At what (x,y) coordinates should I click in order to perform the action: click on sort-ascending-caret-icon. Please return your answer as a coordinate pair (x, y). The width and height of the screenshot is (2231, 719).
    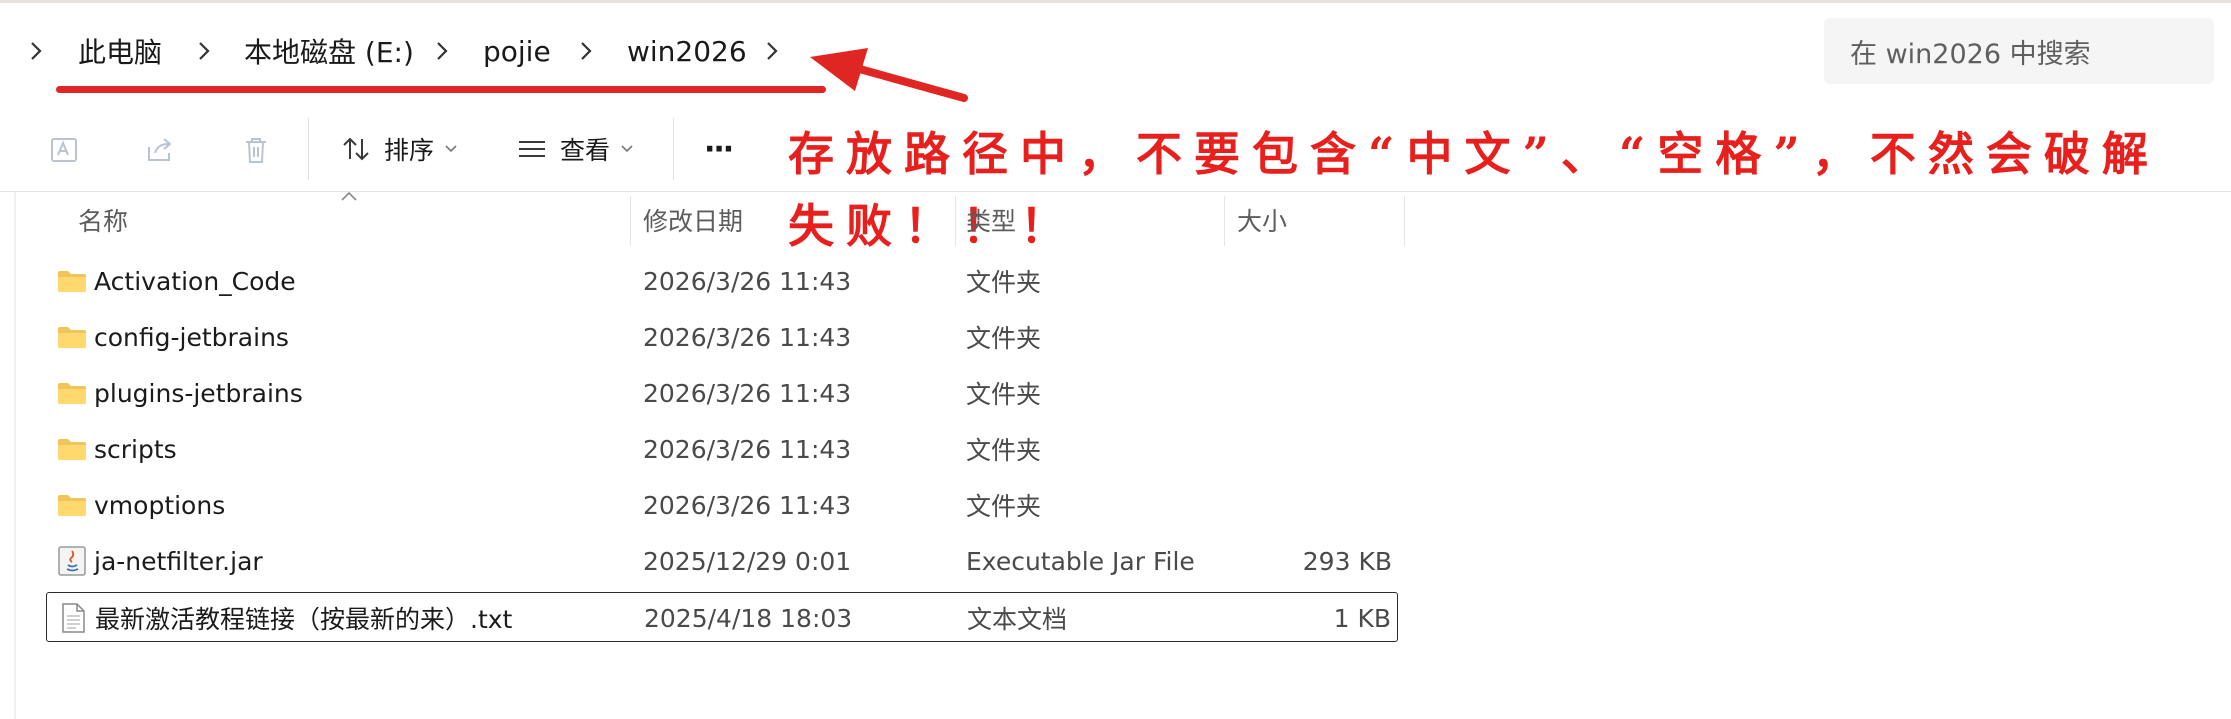
    Looking at the image, I should click on (349, 196).